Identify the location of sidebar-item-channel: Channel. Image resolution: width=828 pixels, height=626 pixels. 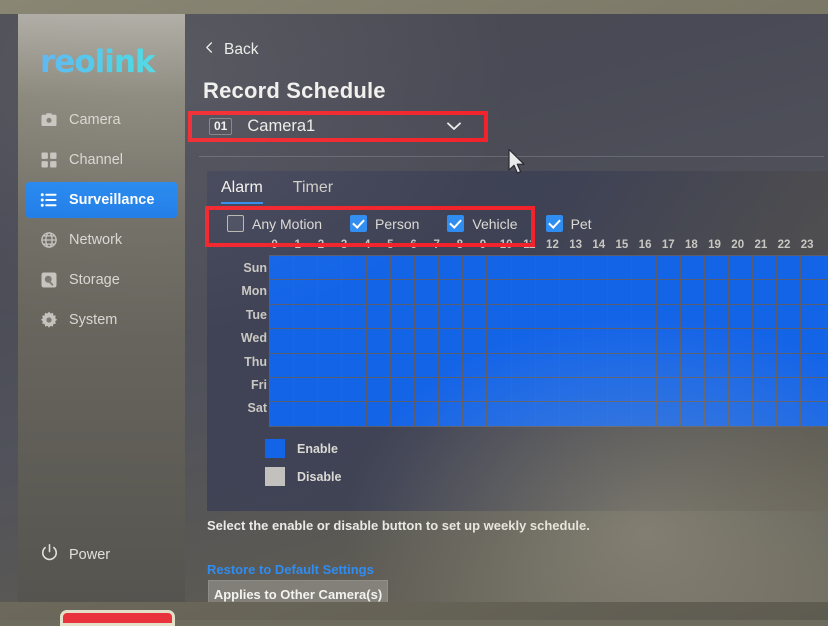
(101, 160).